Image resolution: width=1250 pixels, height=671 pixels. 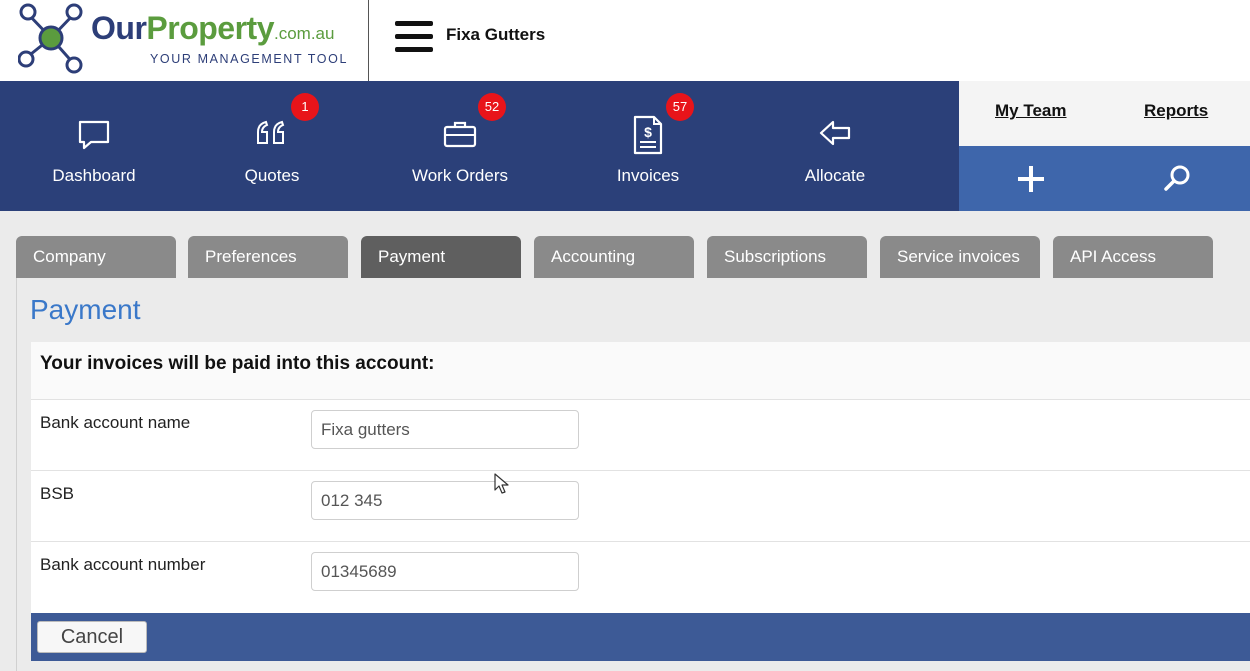 I want to click on hamburger-menu-icon, so click(x=414, y=37).